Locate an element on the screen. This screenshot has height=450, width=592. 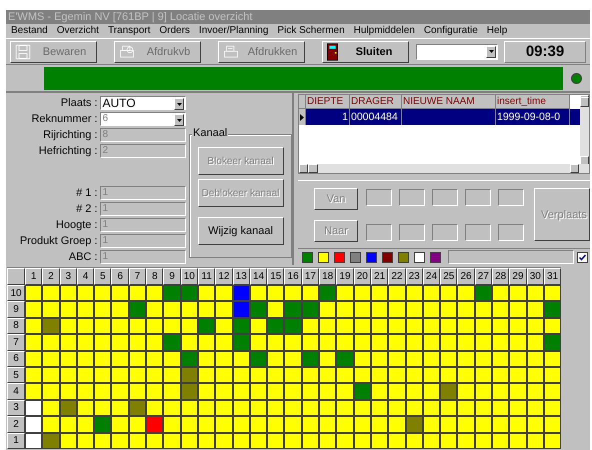
dropdown-field is located at coordinates (457, 52).